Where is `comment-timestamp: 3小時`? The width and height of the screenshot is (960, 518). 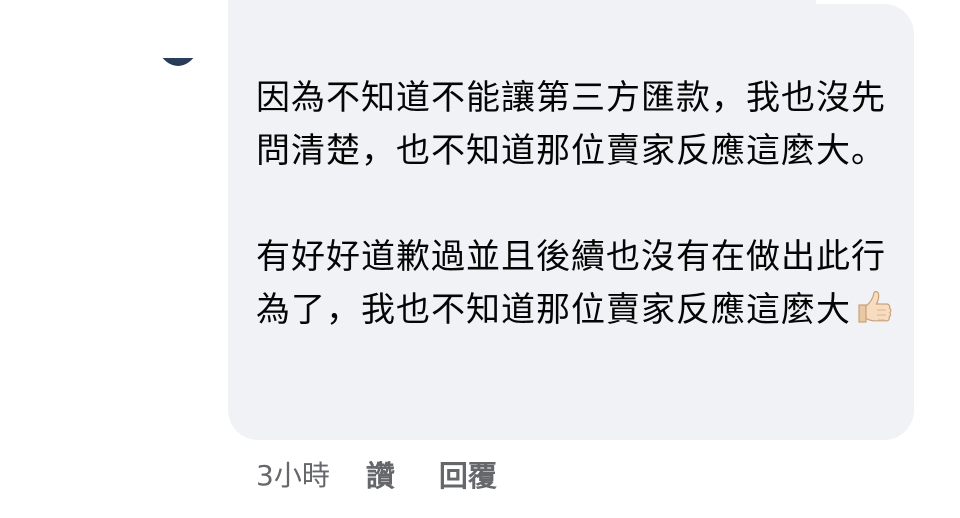 comment-timestamp: 3小時 is located at coordinates (293, 474).